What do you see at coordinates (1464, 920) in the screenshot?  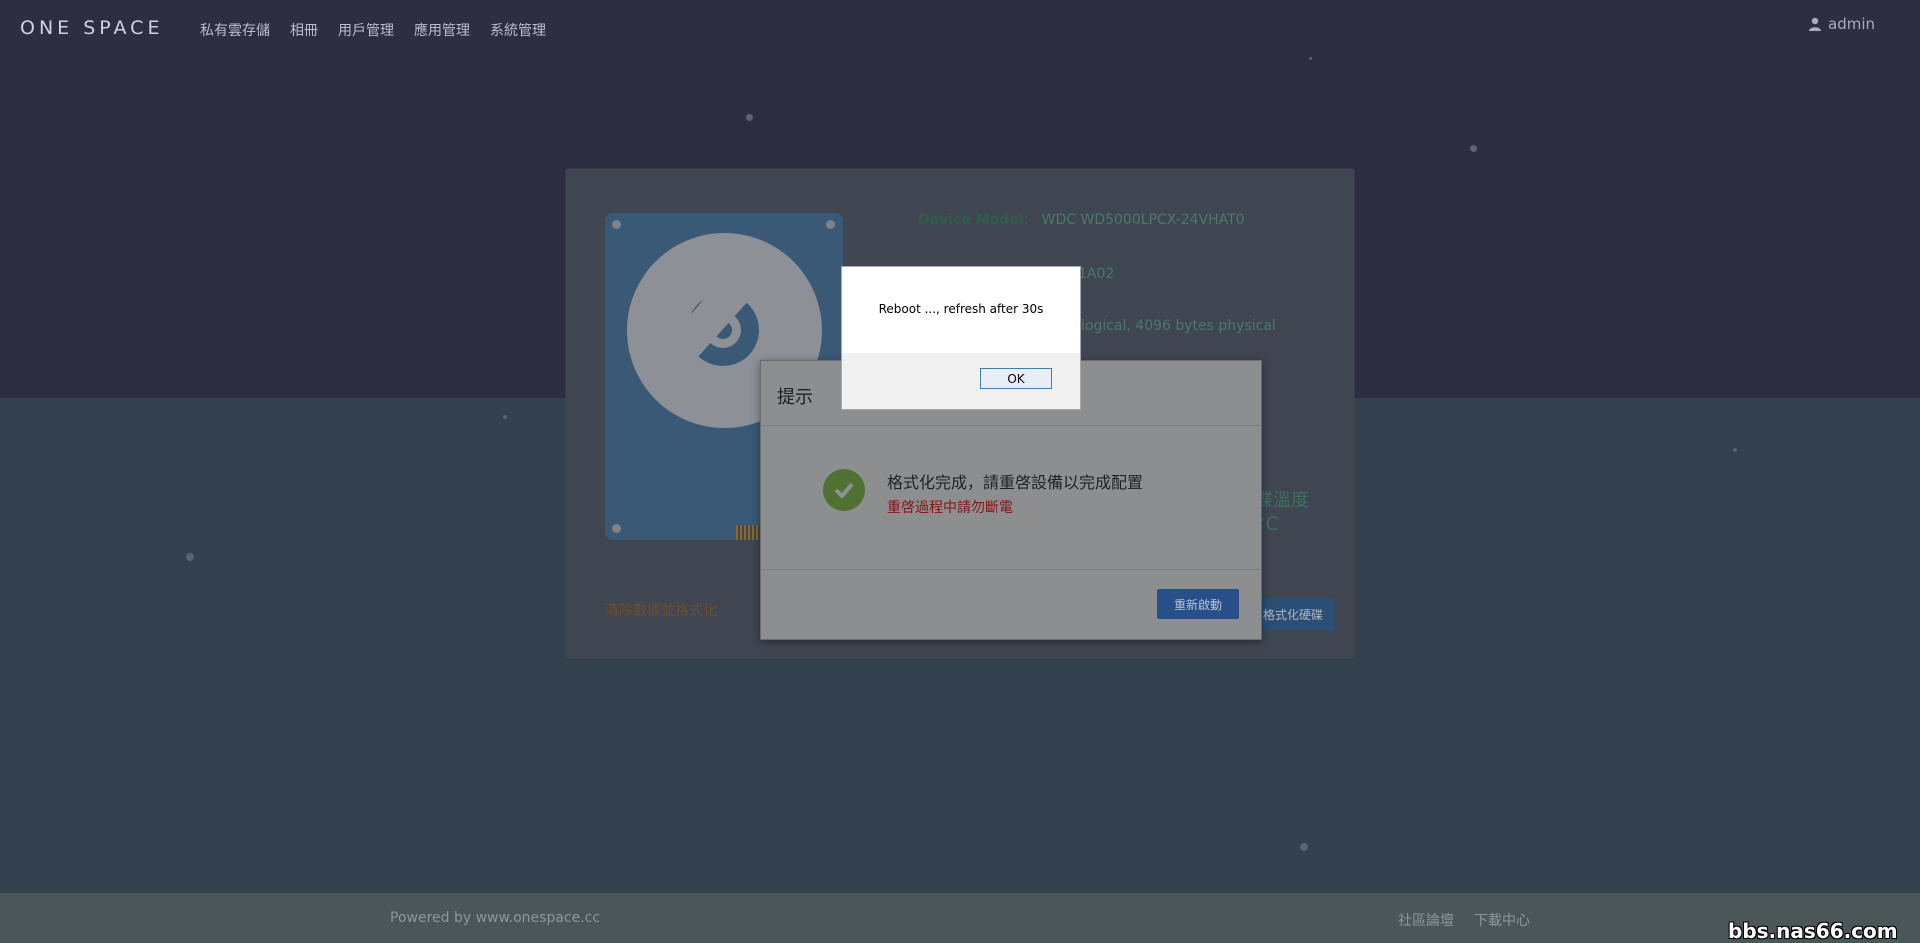 I see `footer-links: 社區論壇 下載中心` at bounding box center [1464, 920].